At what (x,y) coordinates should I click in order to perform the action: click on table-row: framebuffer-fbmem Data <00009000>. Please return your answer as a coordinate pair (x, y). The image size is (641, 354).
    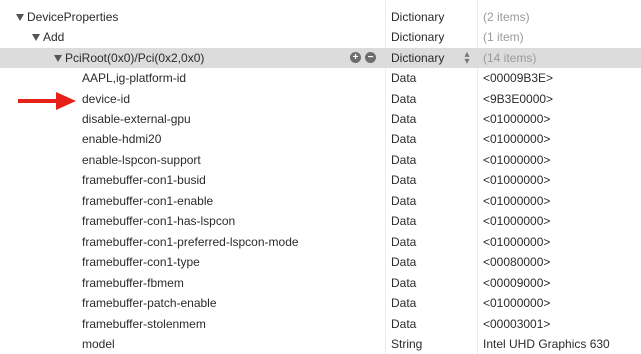
    Looking at the image, I should click on (320, 283).